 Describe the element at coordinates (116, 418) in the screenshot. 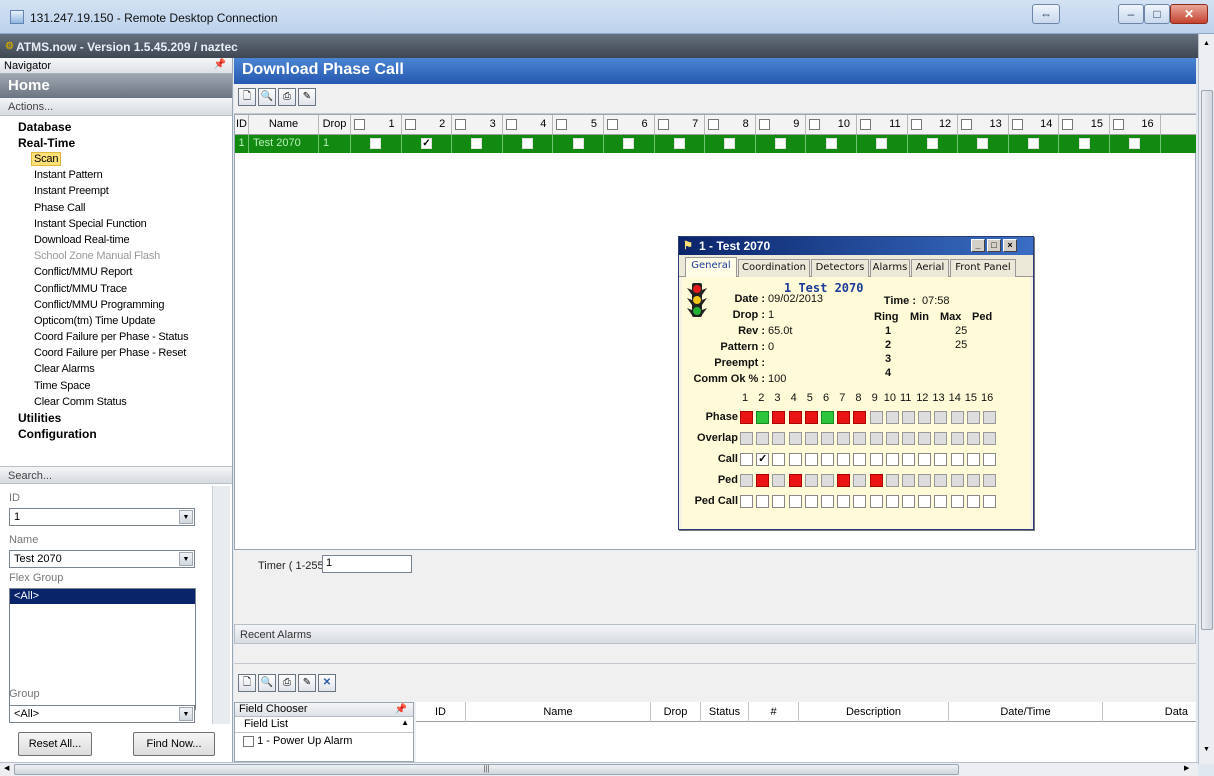

I see `menu-utilities: Utilities` at that location.